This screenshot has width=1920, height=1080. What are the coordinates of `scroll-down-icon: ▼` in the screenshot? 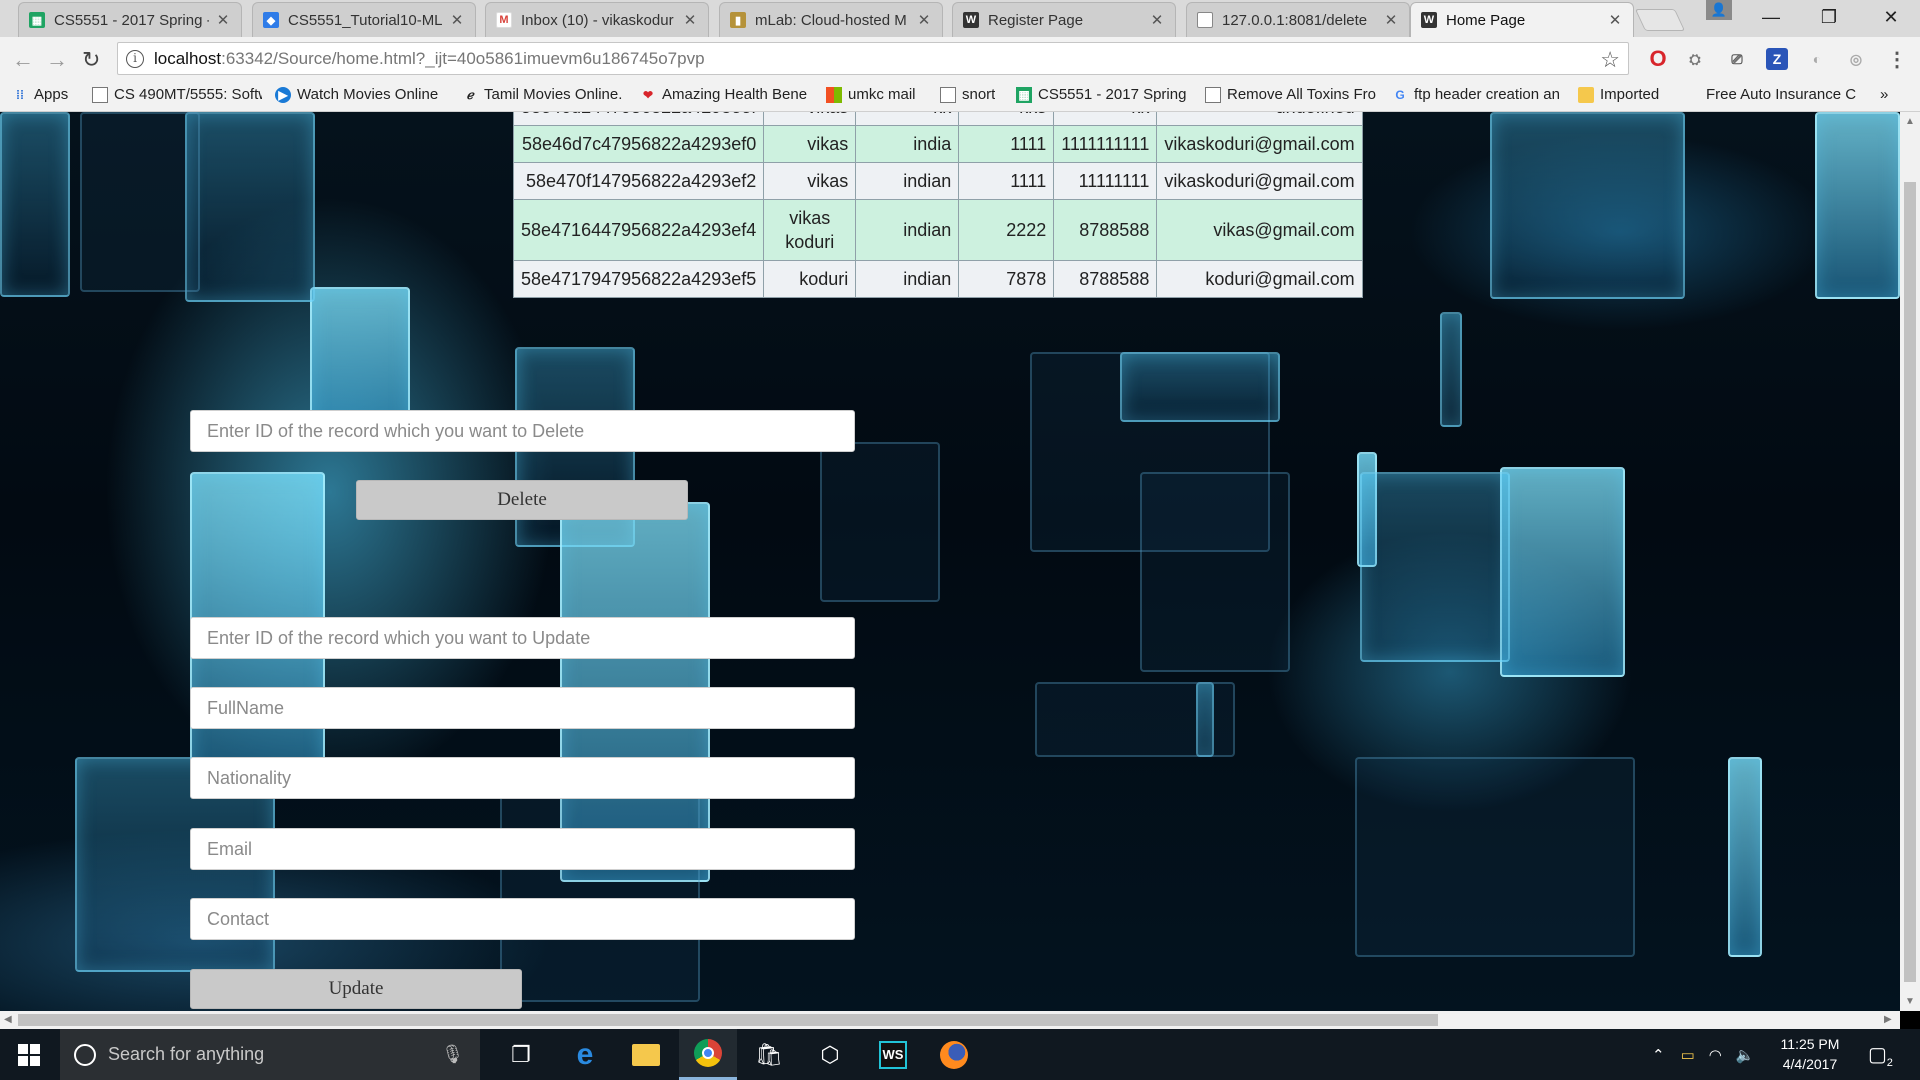 It's located at (1910, 1001).